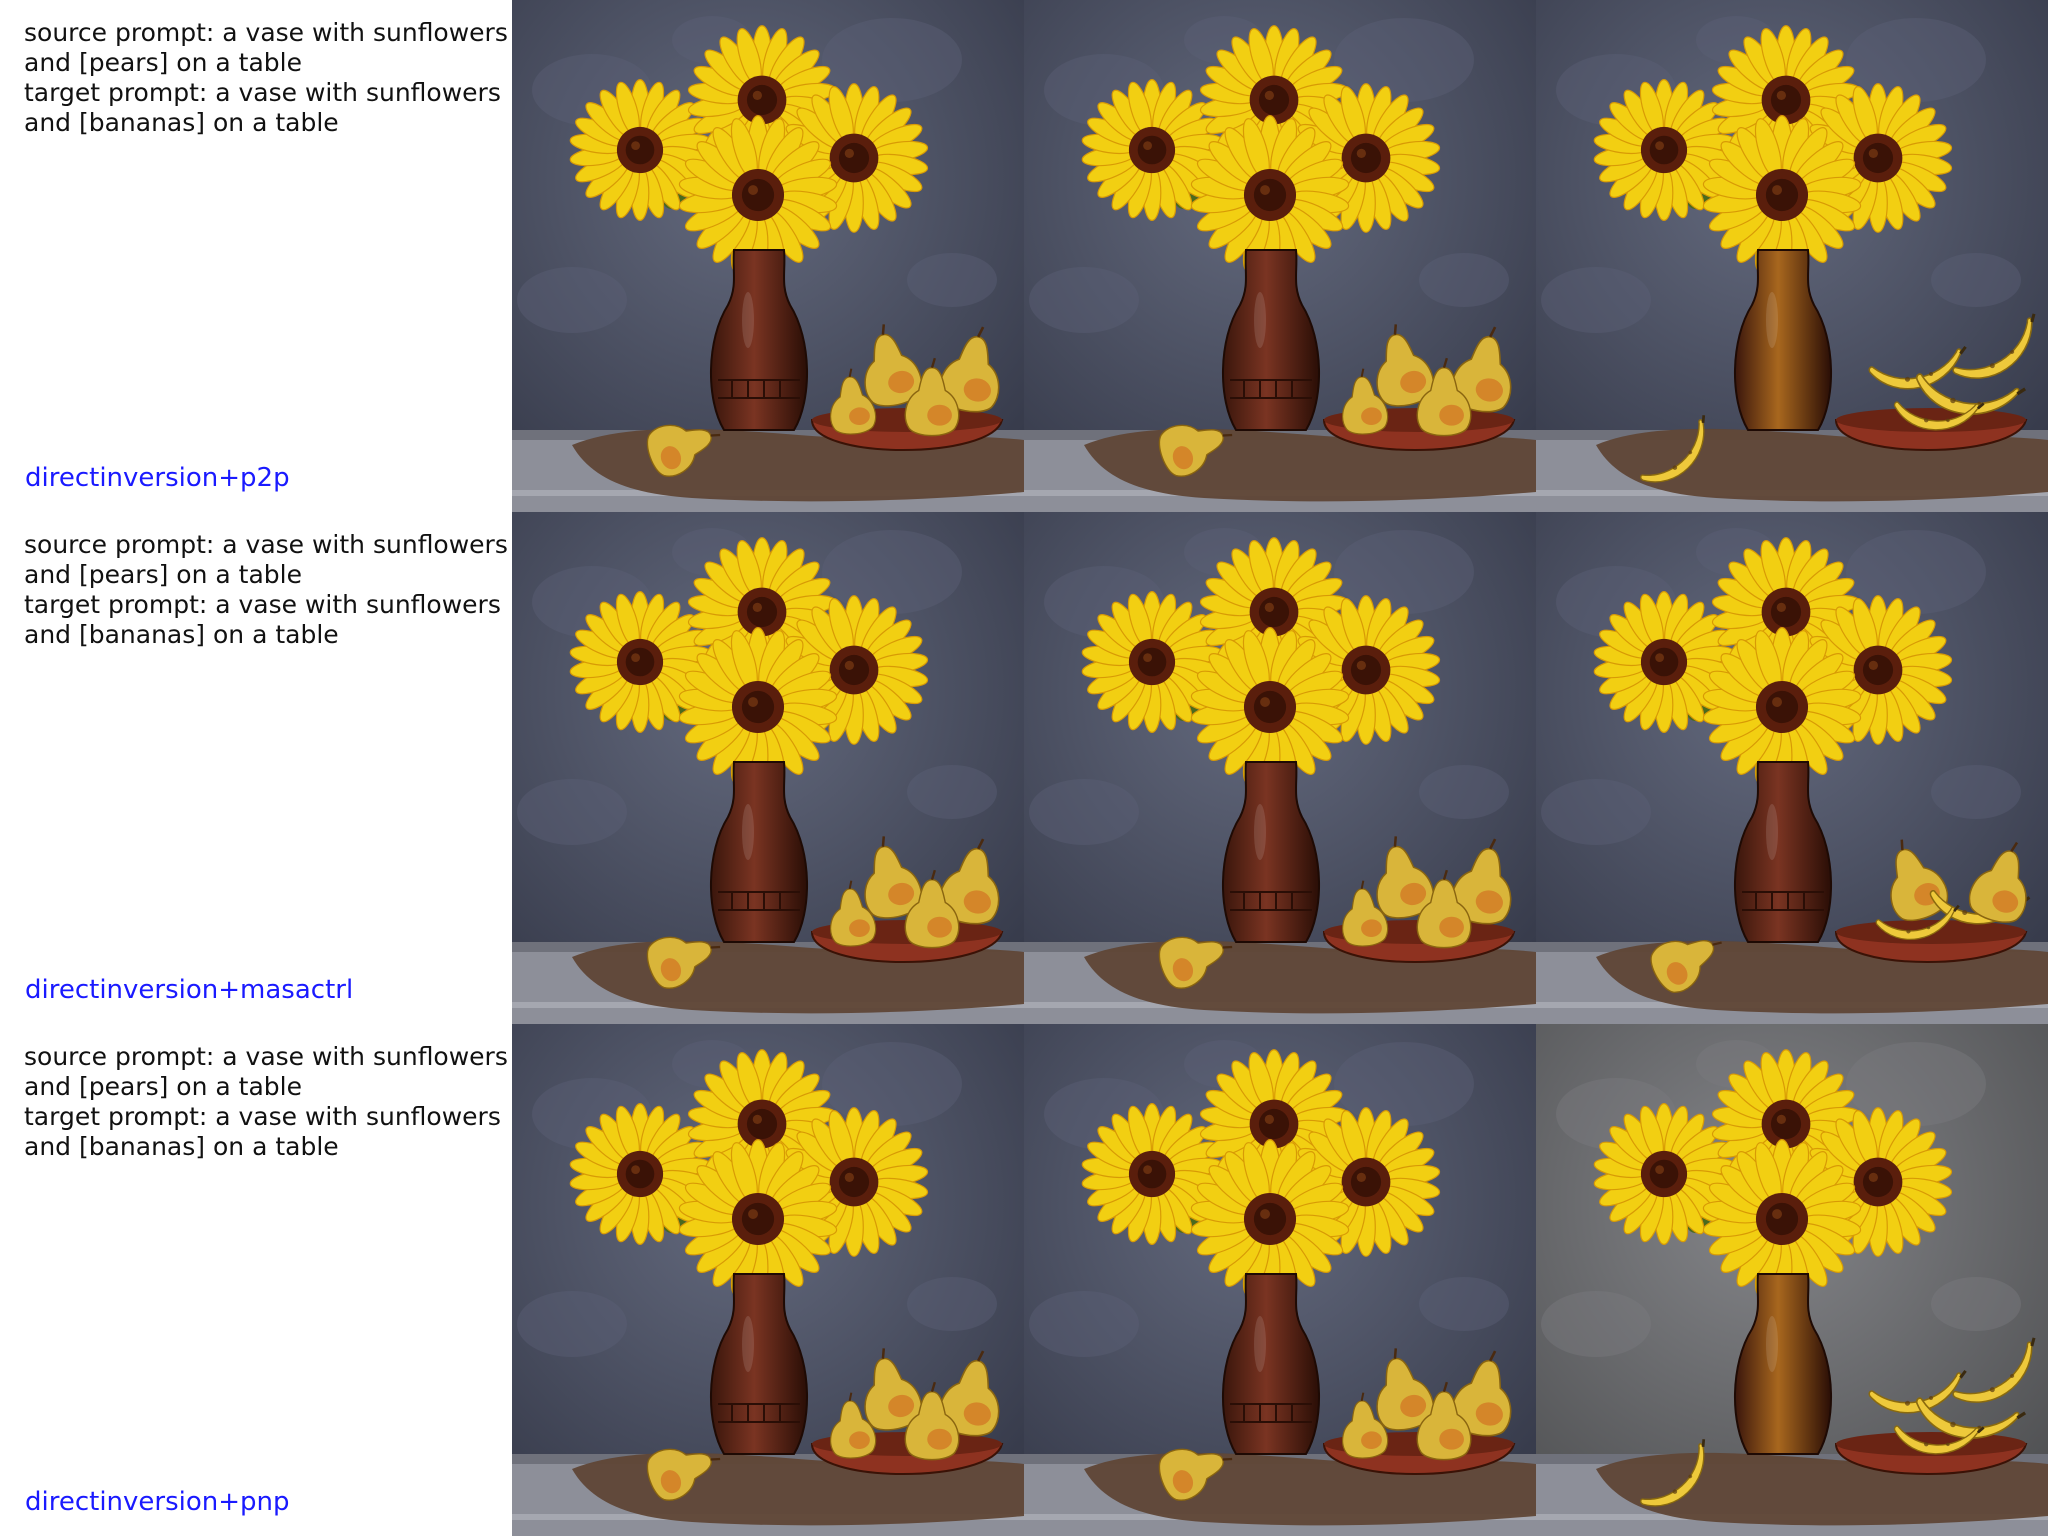 This screenshot has width=2048, height=1536. I want to click on method-name: directinversion+pnp, so click(157, 1502).